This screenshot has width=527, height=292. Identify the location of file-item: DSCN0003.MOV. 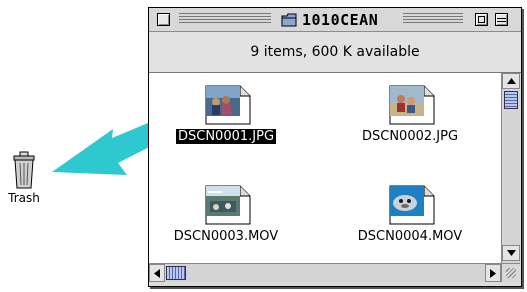
(226, 214).